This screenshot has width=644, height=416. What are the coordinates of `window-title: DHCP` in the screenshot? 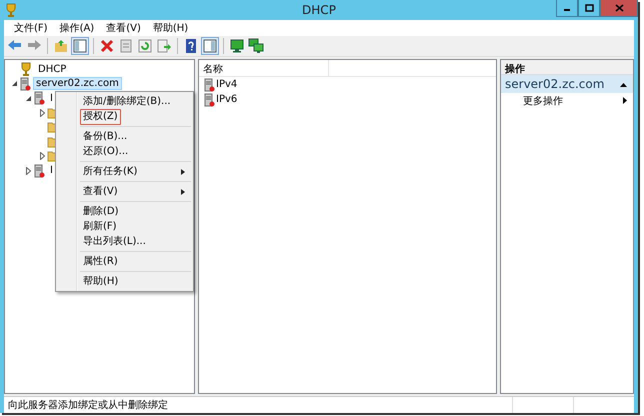 It's located at (319, 10).